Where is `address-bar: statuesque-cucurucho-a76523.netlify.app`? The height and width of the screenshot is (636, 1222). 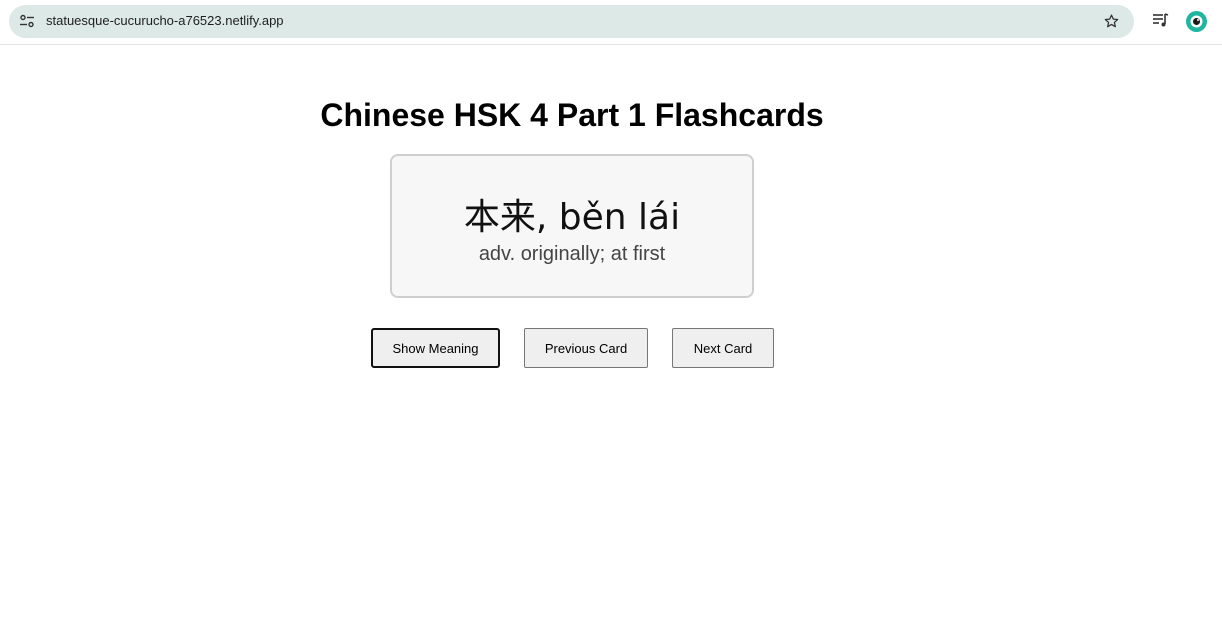 address-bar: statuesque-cucurucho-a76523.netlify.app is located at coordinates (571, 21).